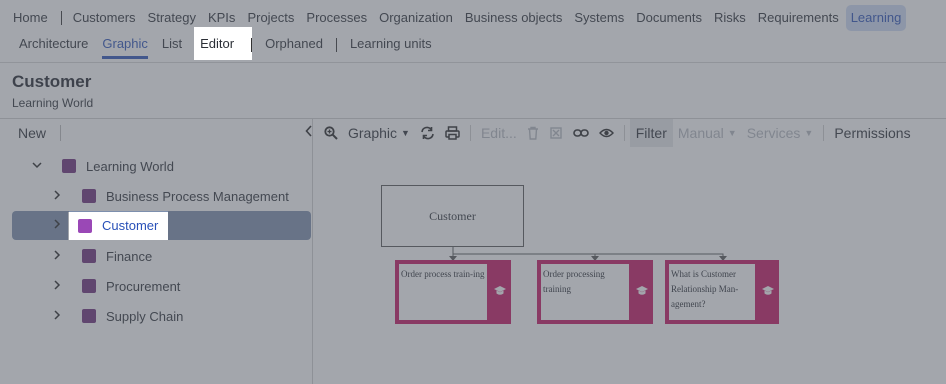 Image resolution: width=946 pixels, height=384 pixels. What do you see at coordinates (533, 133) in the screenshot?
I see `delete-icon` at bounding box center [533, 133].